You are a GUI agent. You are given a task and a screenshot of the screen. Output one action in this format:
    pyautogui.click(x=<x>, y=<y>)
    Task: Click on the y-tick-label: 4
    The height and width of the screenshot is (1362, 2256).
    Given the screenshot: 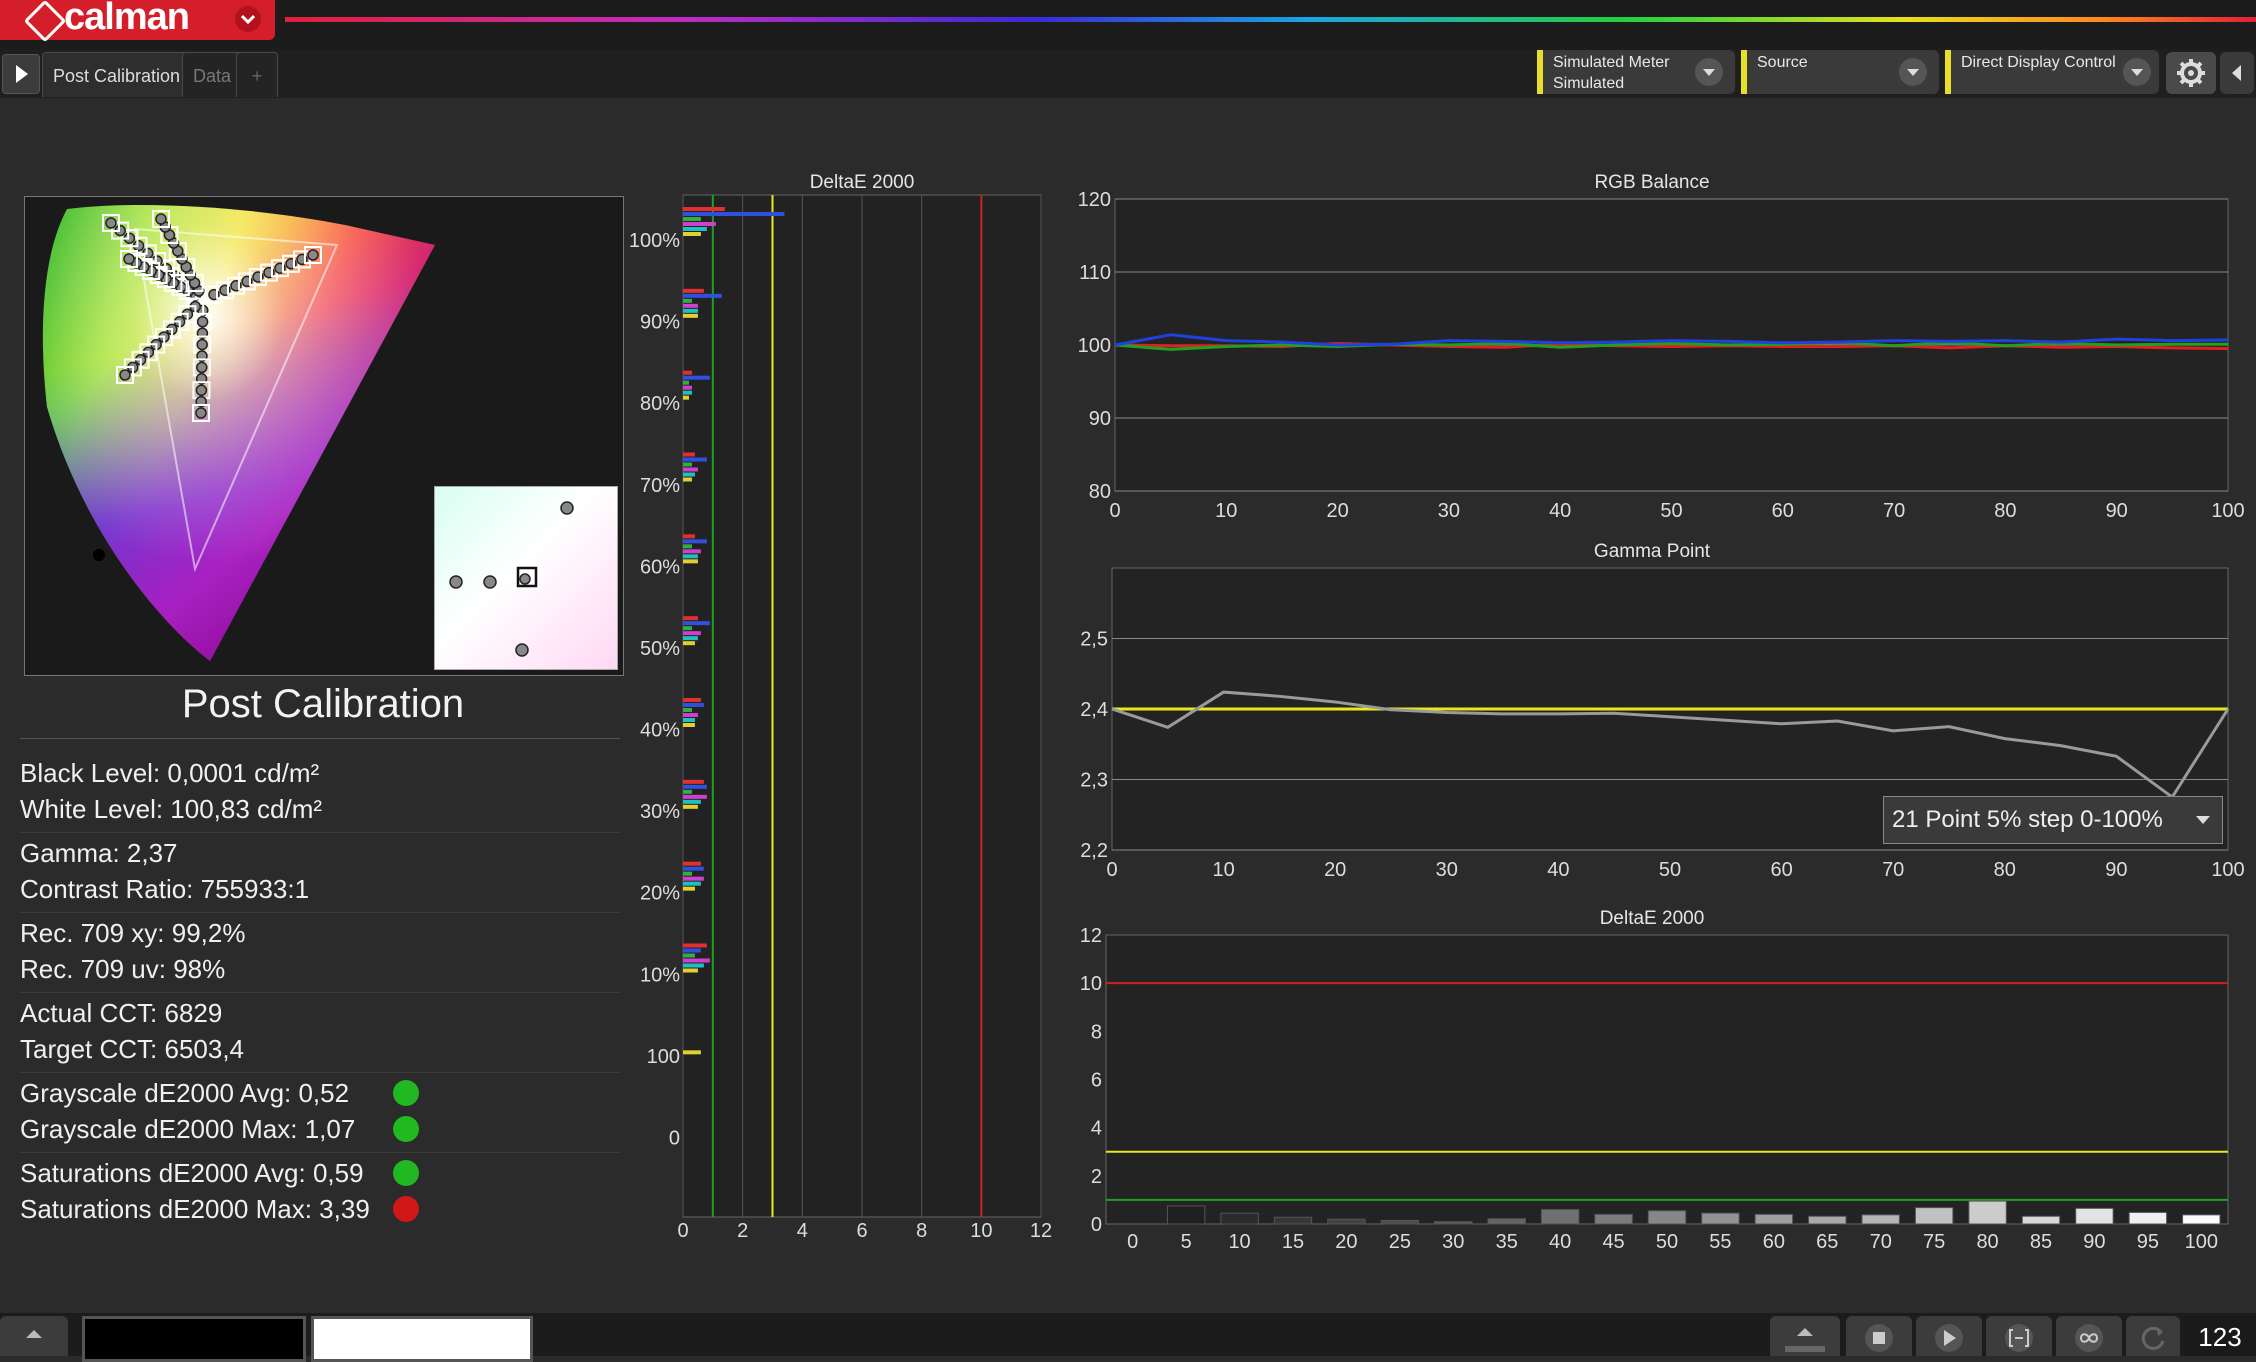 What is the action you would take?
    pyautogui.click(x=1096, y=1129)
    